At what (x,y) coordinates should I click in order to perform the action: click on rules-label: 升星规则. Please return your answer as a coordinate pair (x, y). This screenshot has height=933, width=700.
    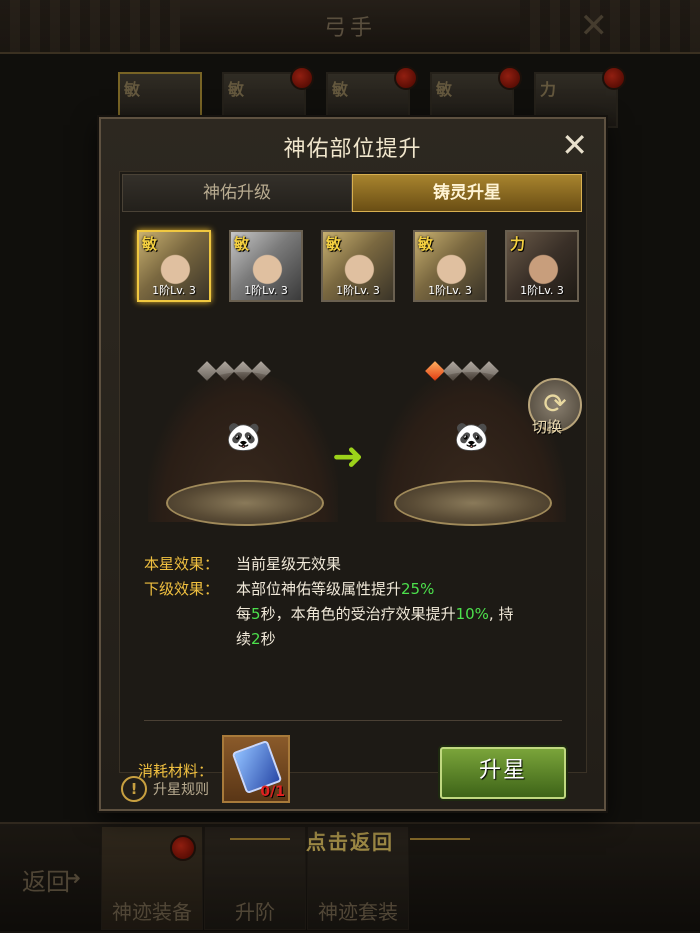
    Looking at the image, I should click on (181, 790).